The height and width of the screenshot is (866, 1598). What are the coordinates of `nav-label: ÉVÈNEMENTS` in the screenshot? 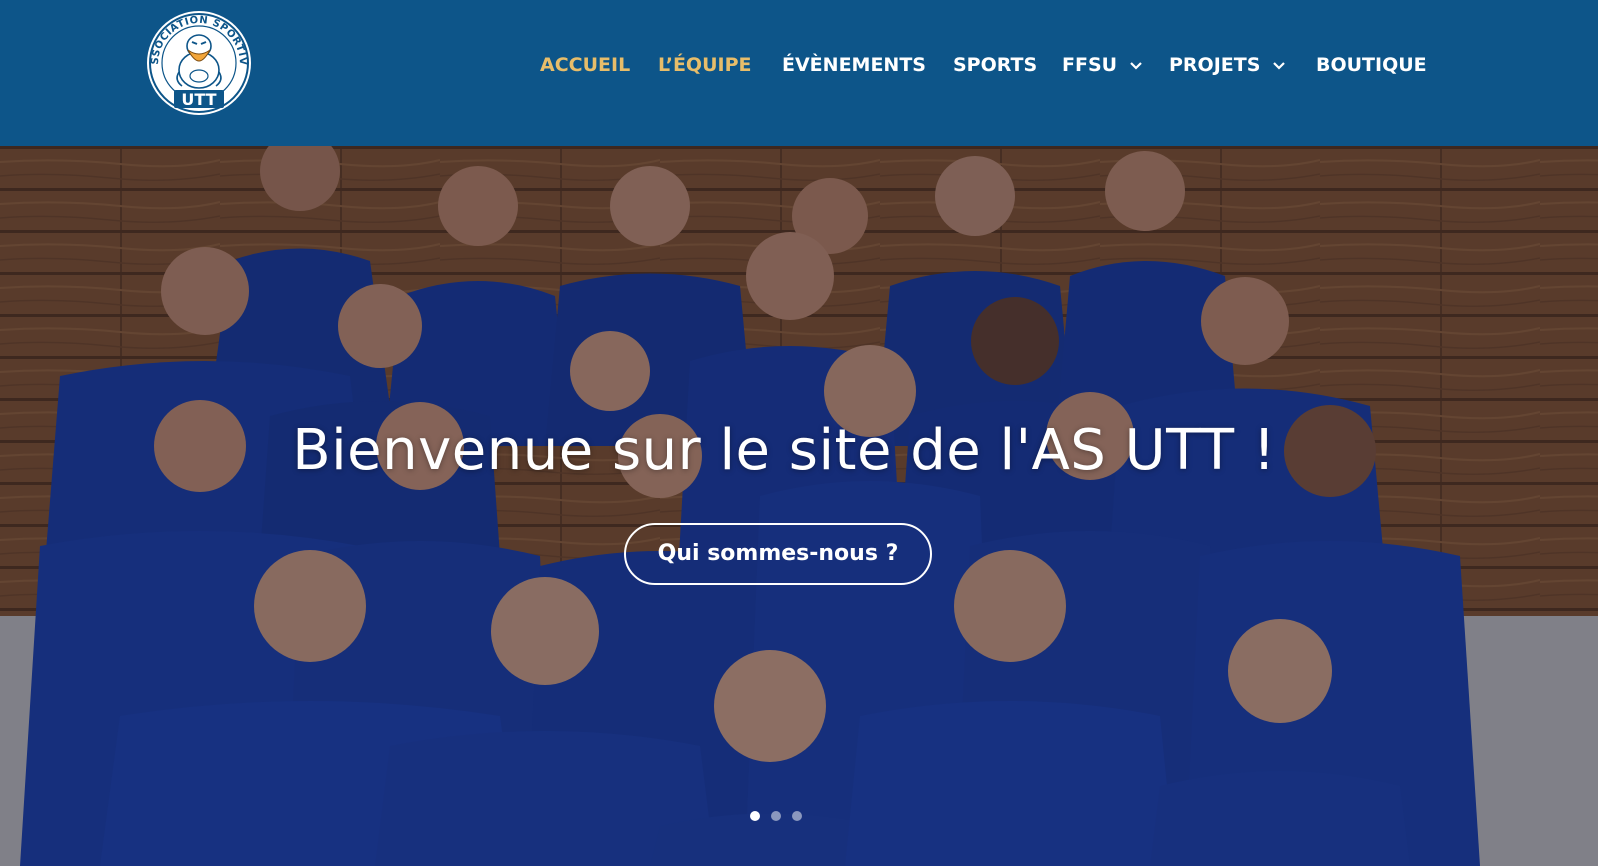 It's located at (854, 65).